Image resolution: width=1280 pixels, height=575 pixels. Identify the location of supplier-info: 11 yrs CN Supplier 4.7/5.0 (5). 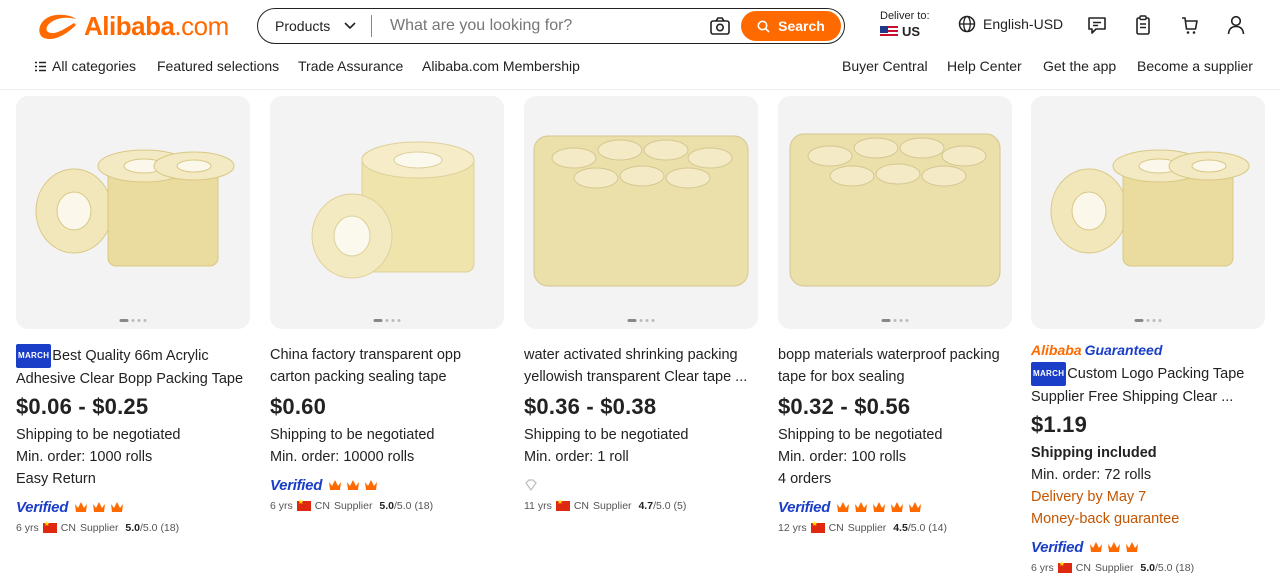
(641, 505).